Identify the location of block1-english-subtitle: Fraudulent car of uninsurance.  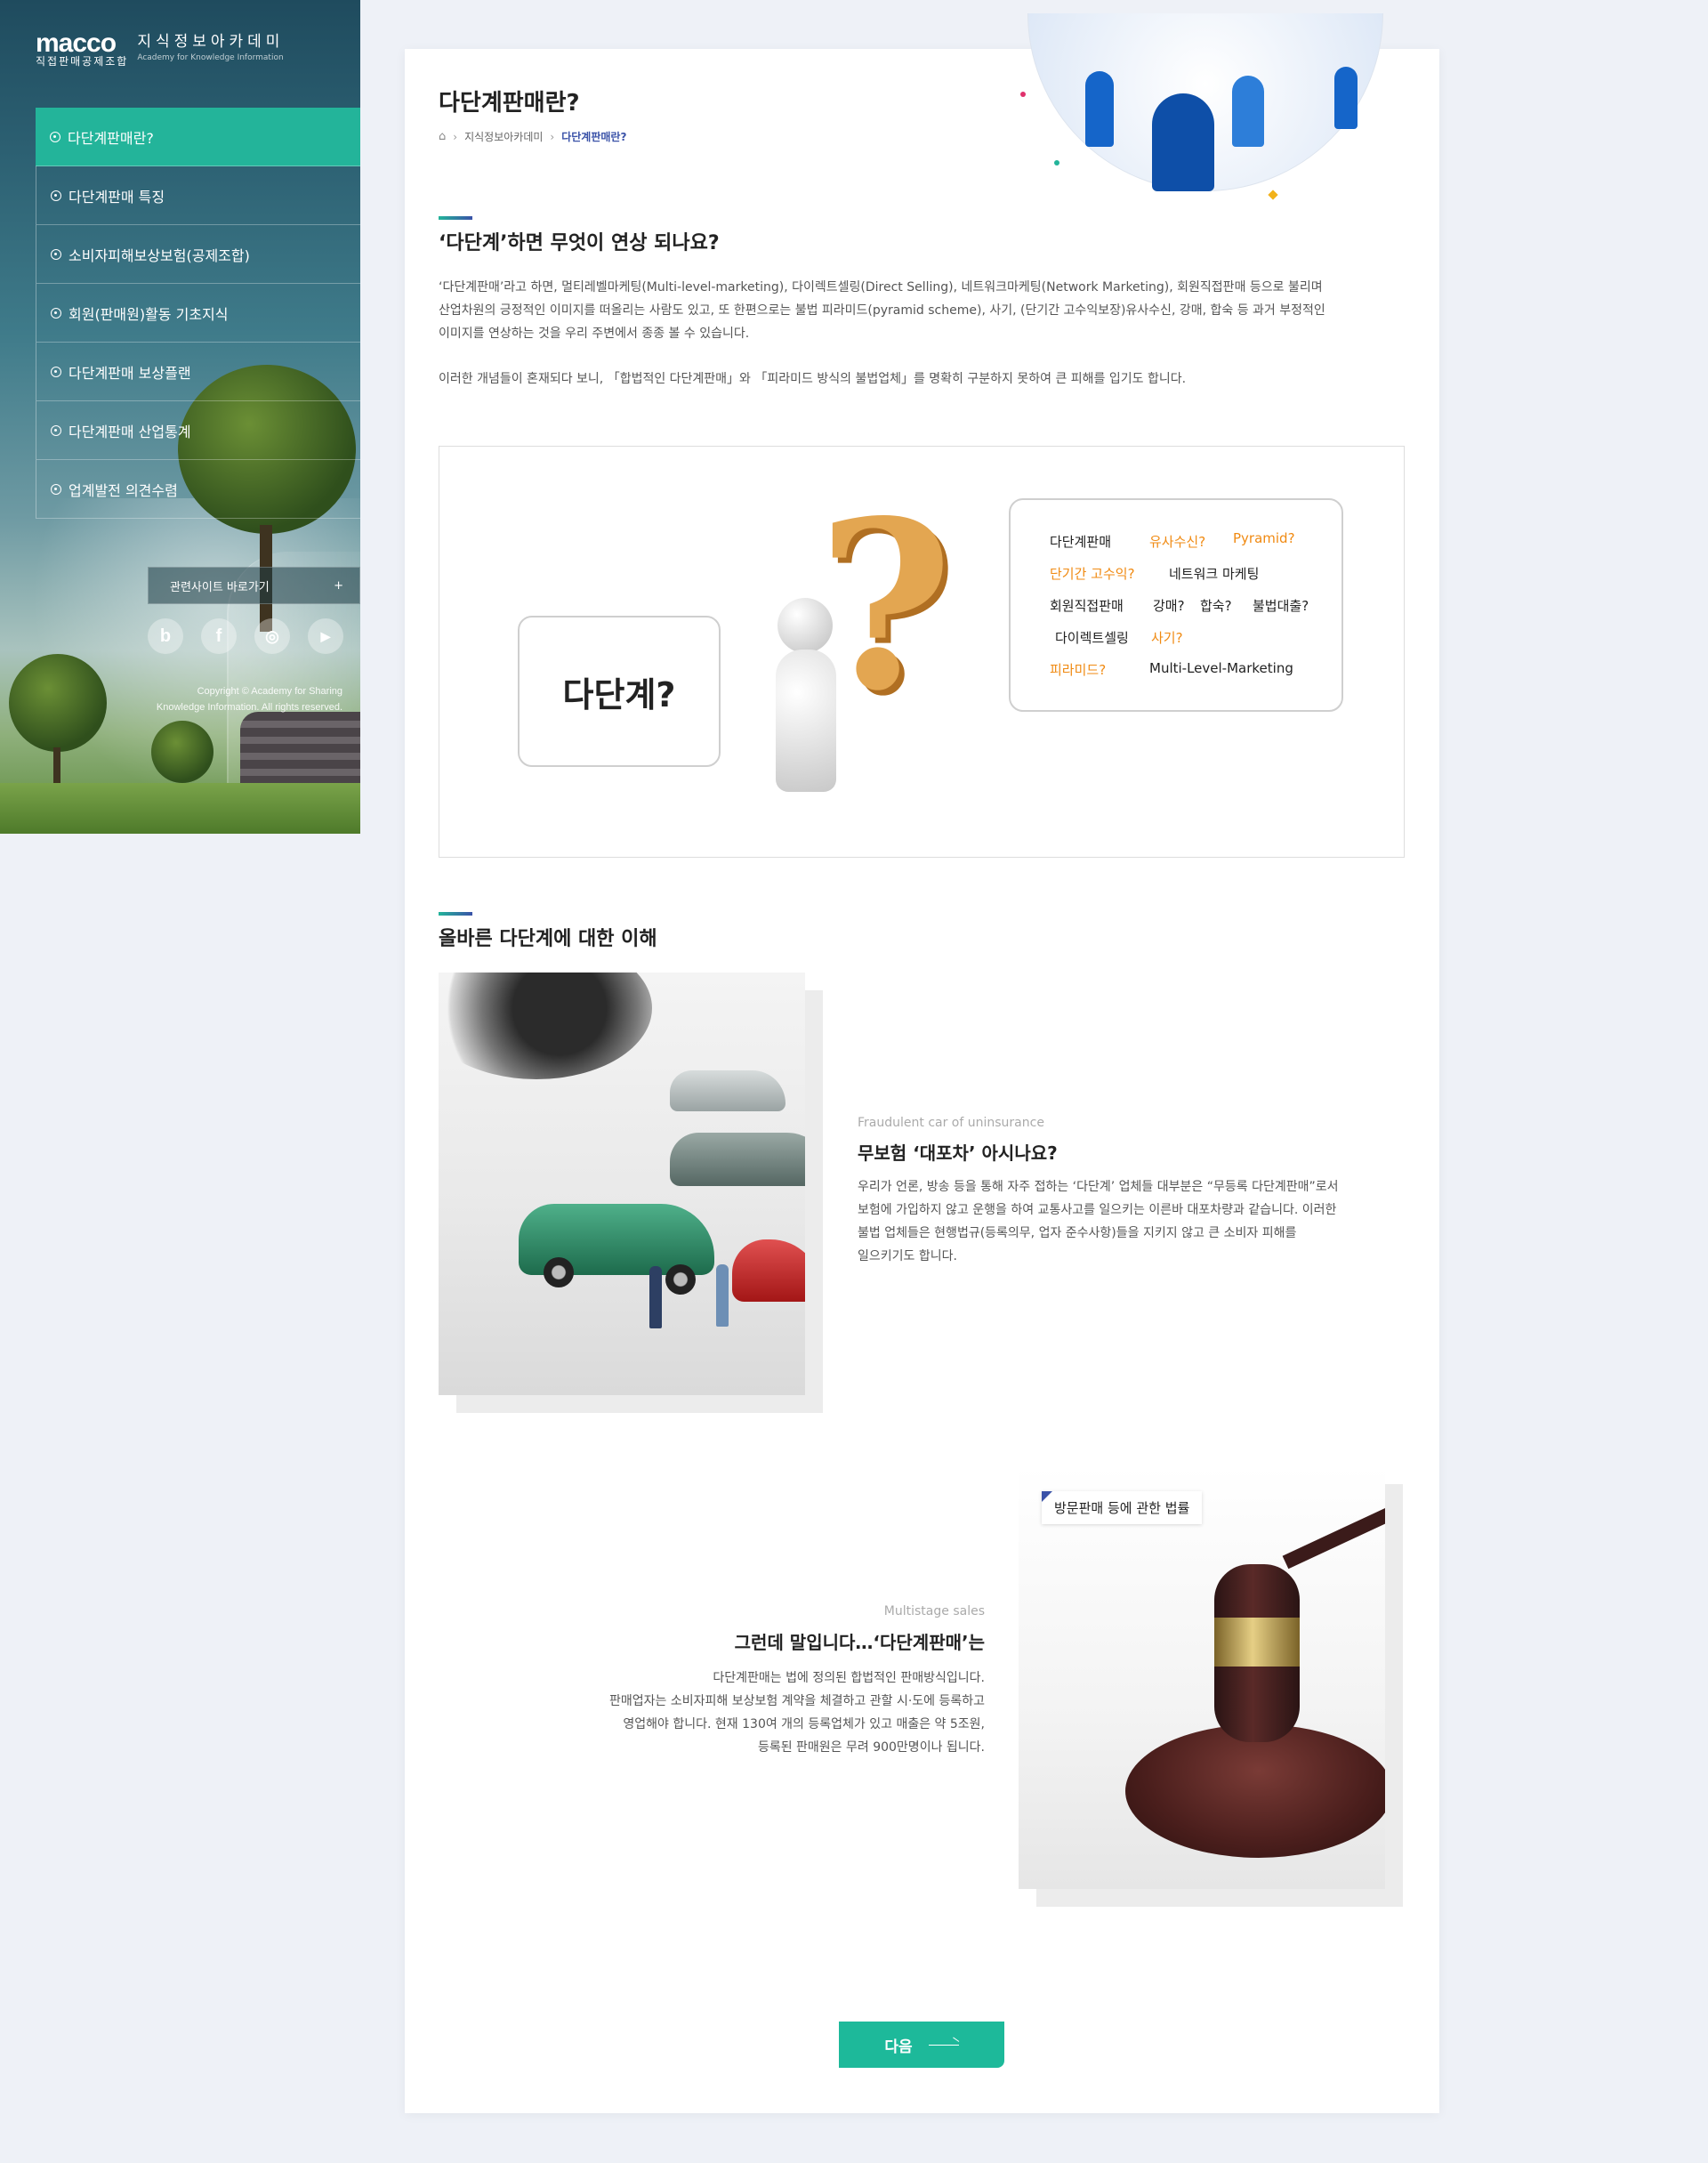
(951, 1123).